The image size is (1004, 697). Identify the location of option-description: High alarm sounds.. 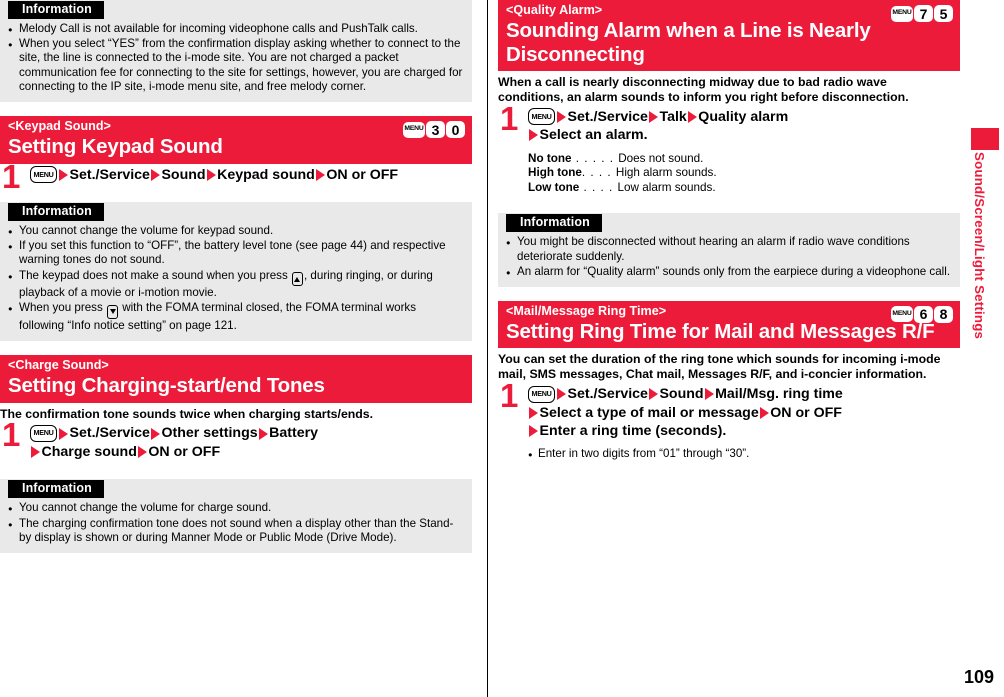
(666, 173).